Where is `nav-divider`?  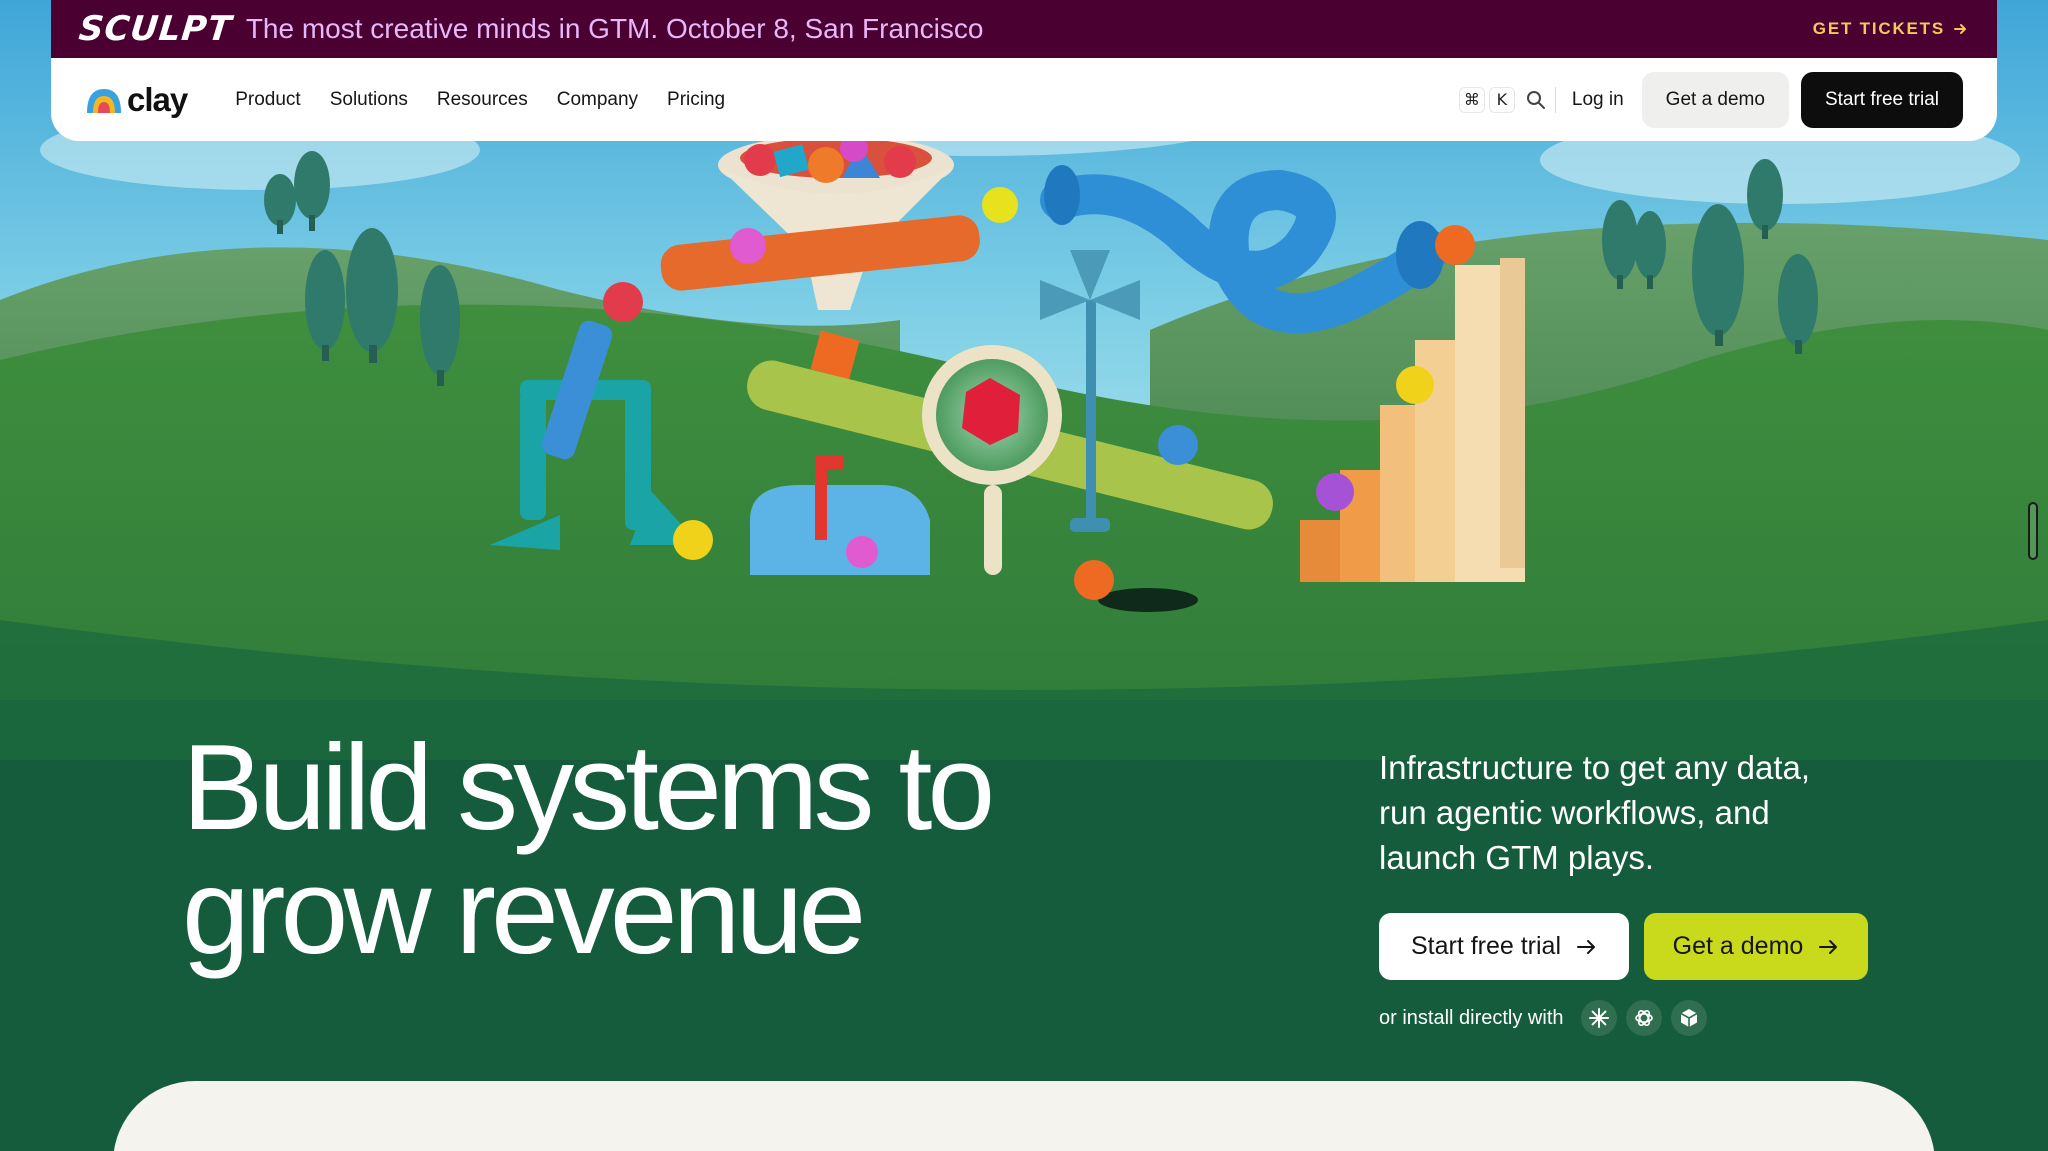 nav-divider is located at coordinates (1555, 99).